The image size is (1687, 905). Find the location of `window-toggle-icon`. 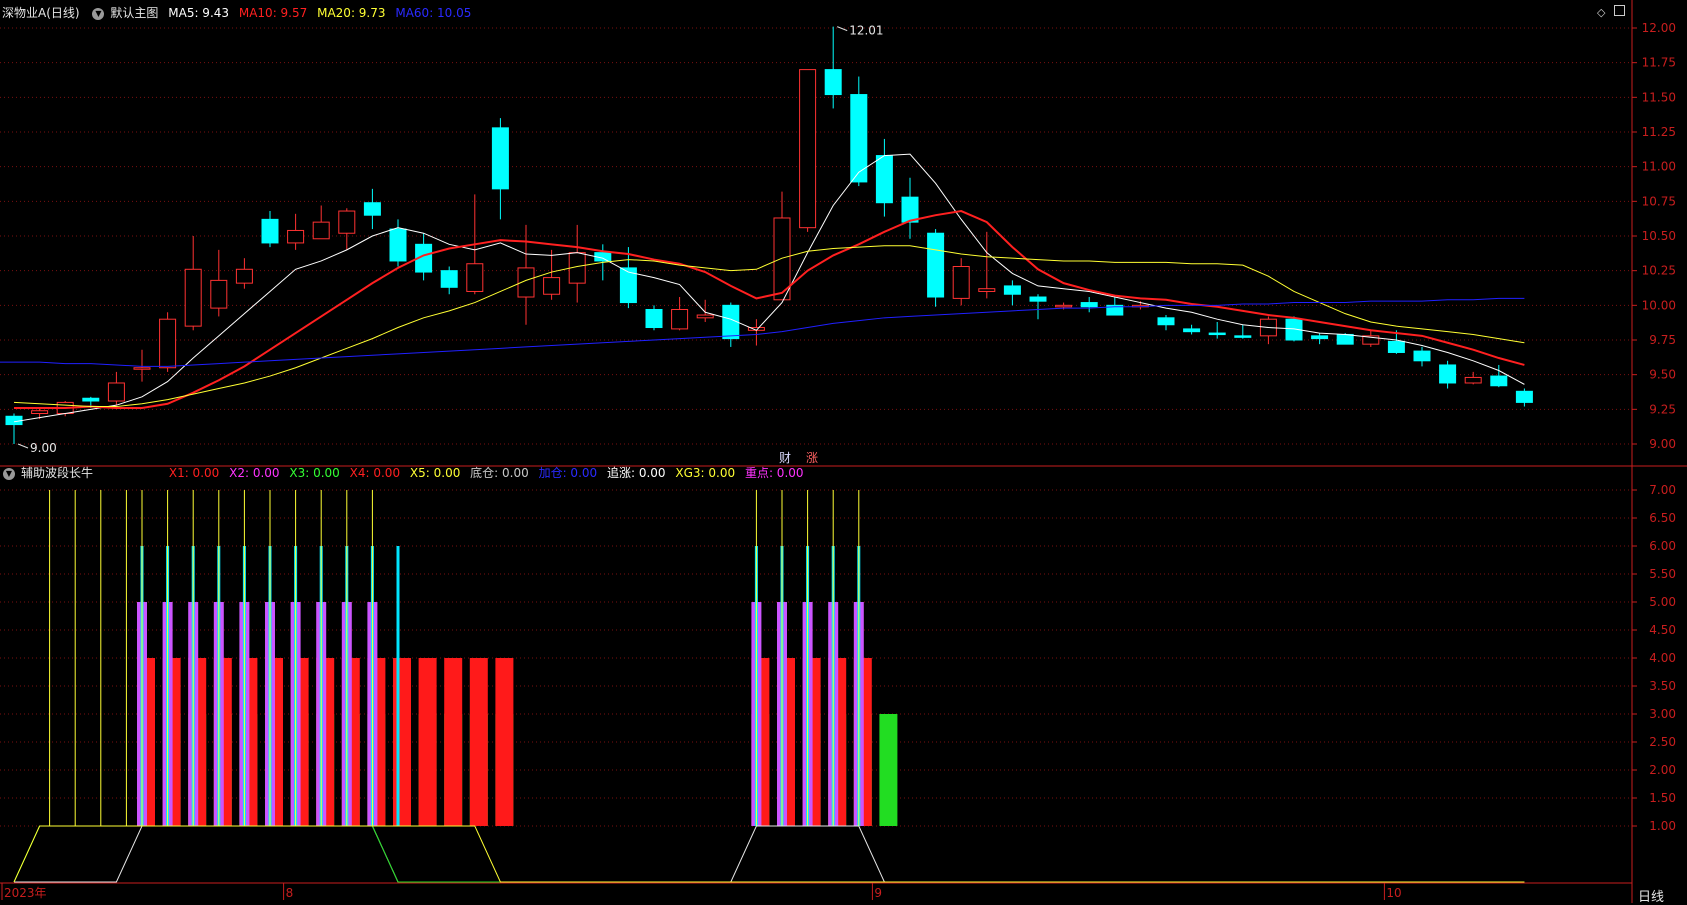

window-toggle-icon is located at coordinates (1619, 10).